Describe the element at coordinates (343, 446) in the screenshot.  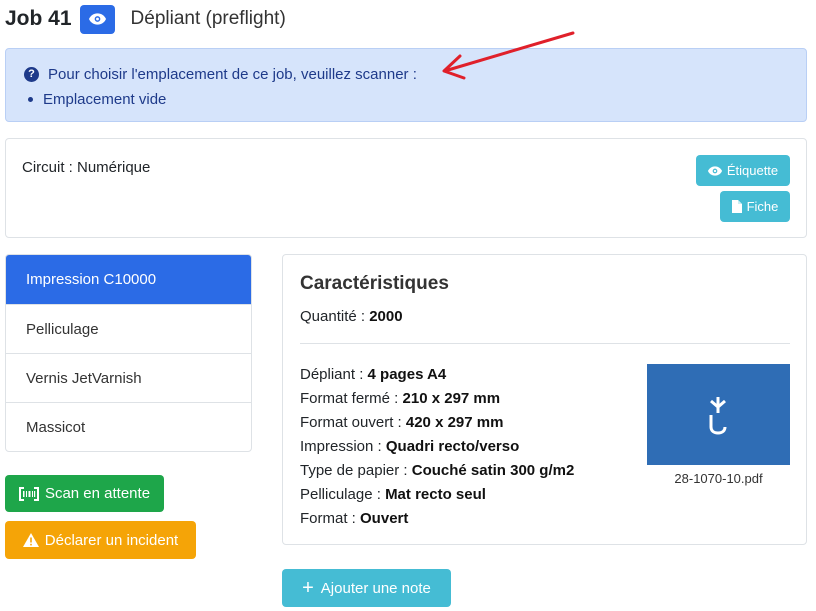
I see `spec-label: Impression :` at that location.